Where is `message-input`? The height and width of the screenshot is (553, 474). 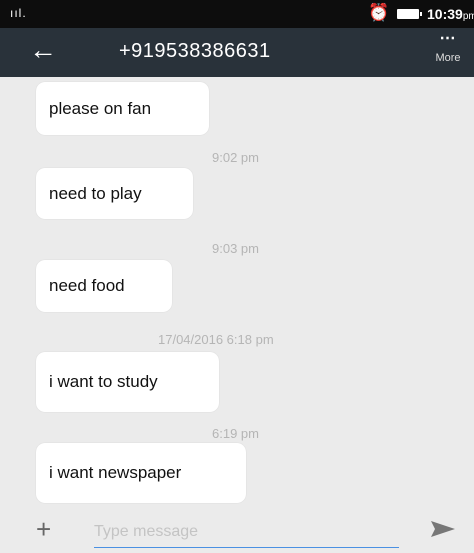
message-input is located at coordinates (246, 532).